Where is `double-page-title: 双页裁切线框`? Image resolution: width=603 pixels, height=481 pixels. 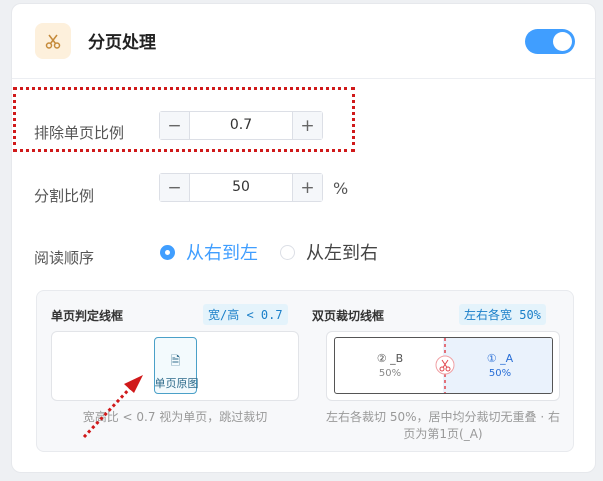 double-page-title: 双页裁切线框 is located at coordinates (348, 316).